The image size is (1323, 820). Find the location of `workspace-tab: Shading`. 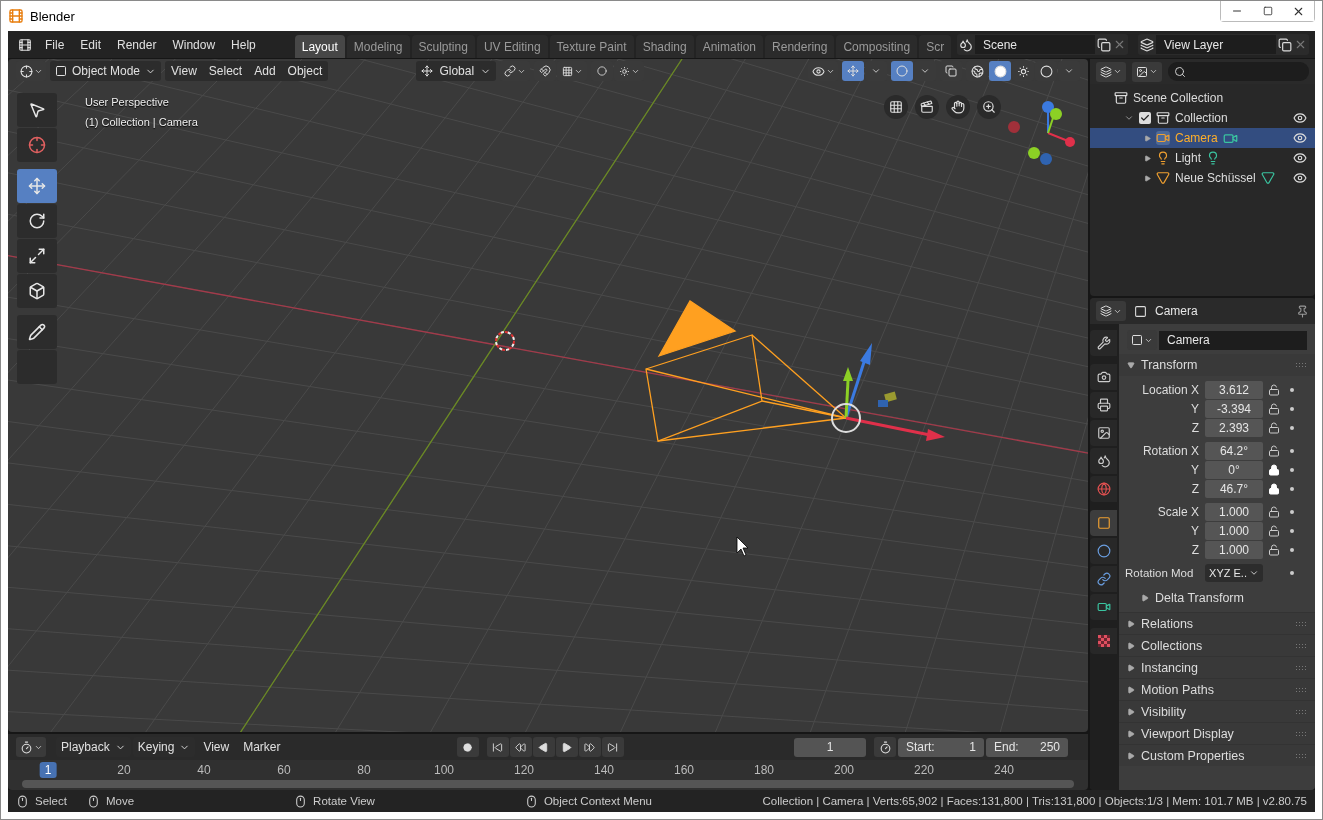

workspace-tab: Shading is located at coordinates (664, 46).